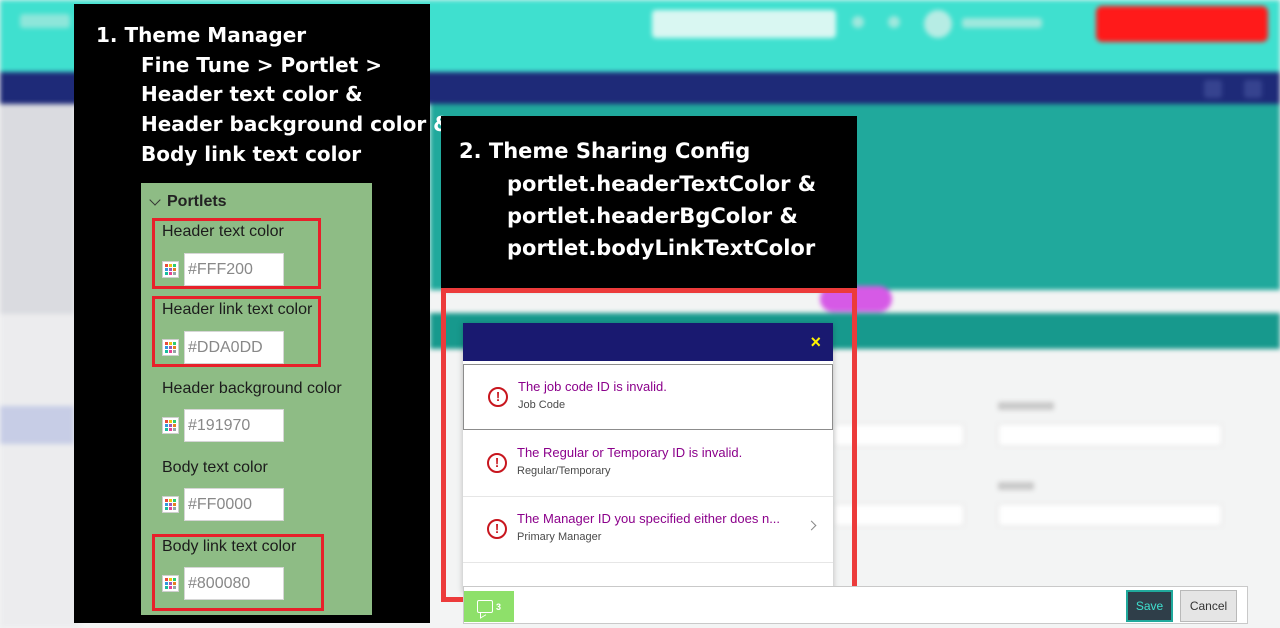 Image resolution: width=1280 pixels, height=628 pixels. What do you see at coordinates (45, 21) in the screenshot?
I see `app-logo` at bounding box center [45, 21].